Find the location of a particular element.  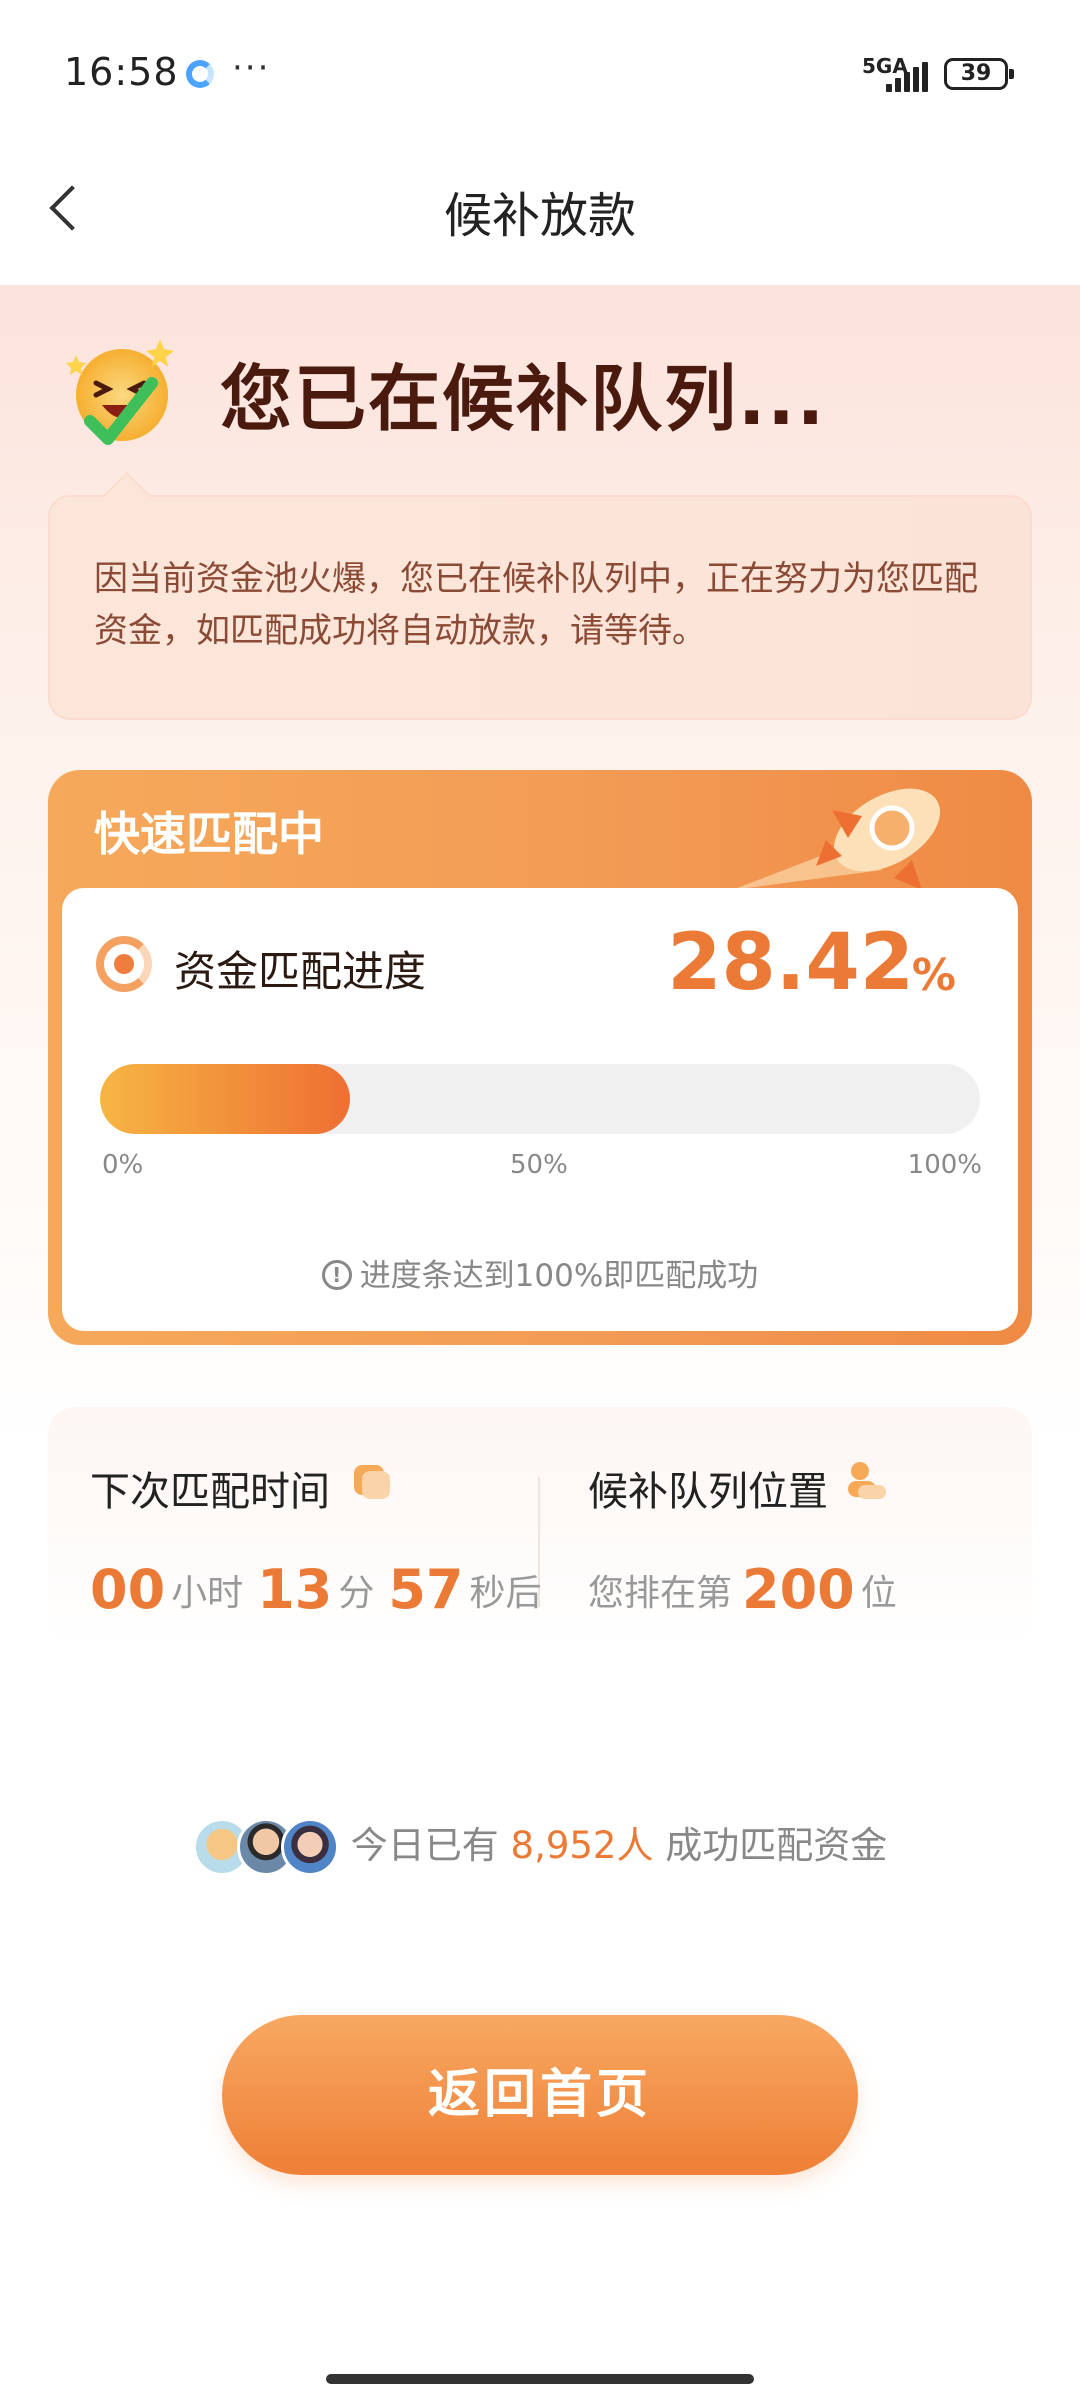

more-dots-icon: ··· is located at coordinates (251, 68).